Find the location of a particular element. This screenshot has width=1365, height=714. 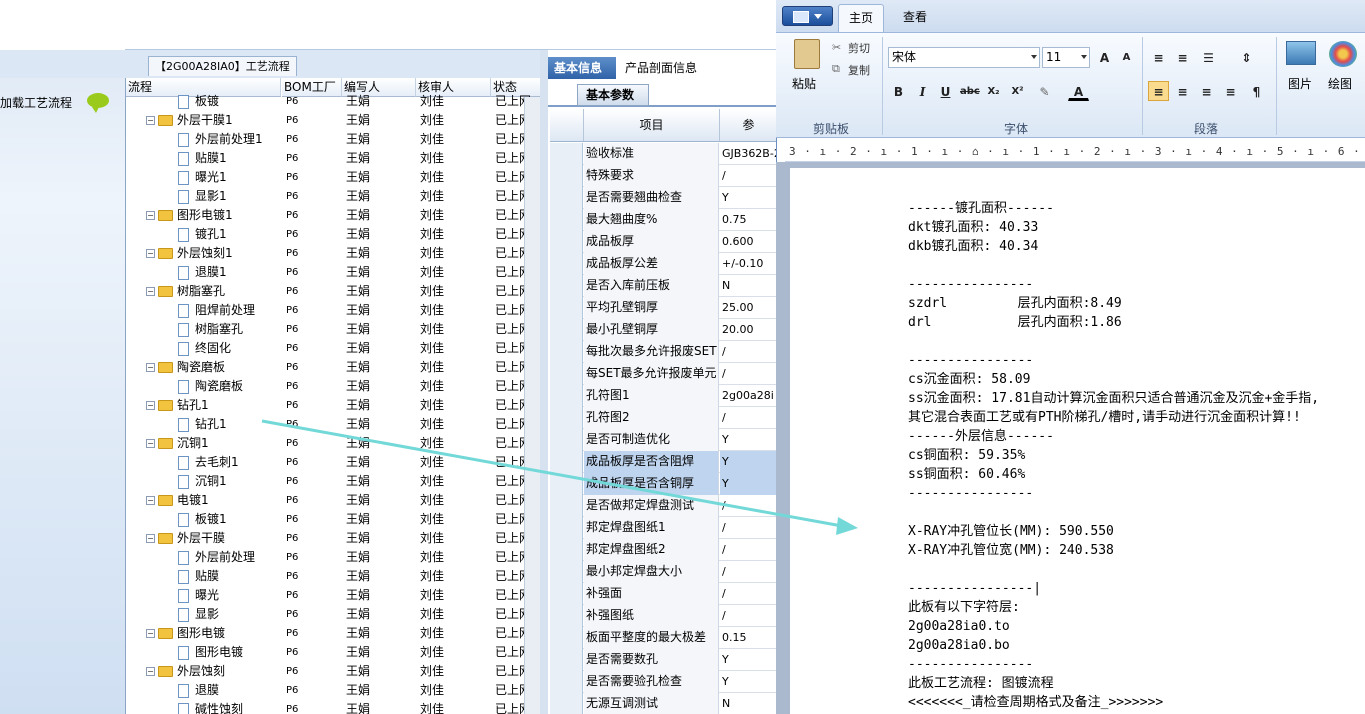

tree-node: 板镀 is located at coordinates (204, 101).